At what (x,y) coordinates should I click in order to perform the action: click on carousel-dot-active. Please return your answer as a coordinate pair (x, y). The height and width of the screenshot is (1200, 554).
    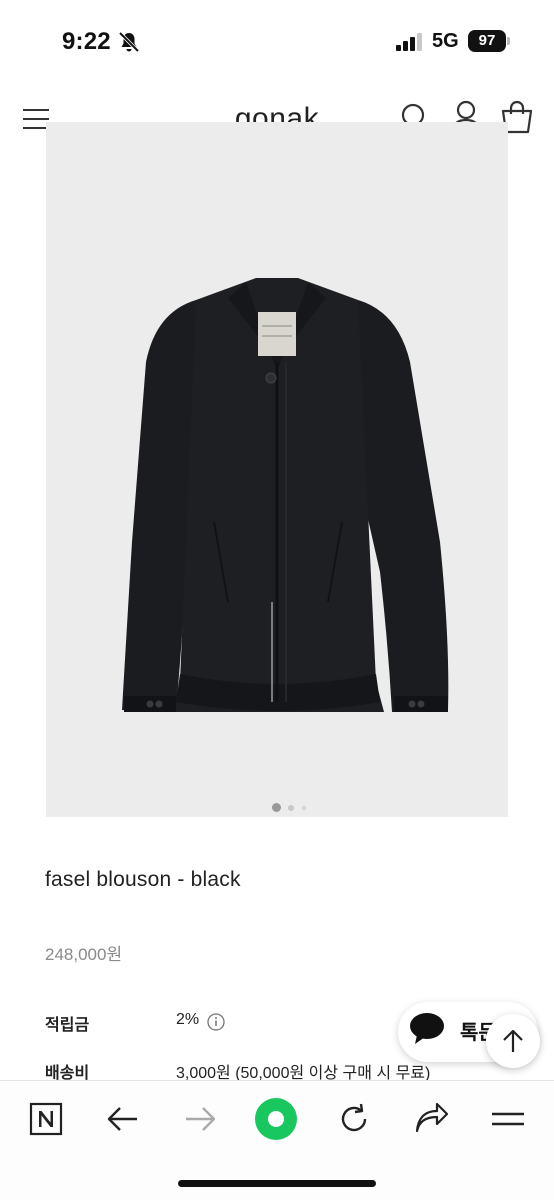
    Looking at the image, I should click on (276, 807).